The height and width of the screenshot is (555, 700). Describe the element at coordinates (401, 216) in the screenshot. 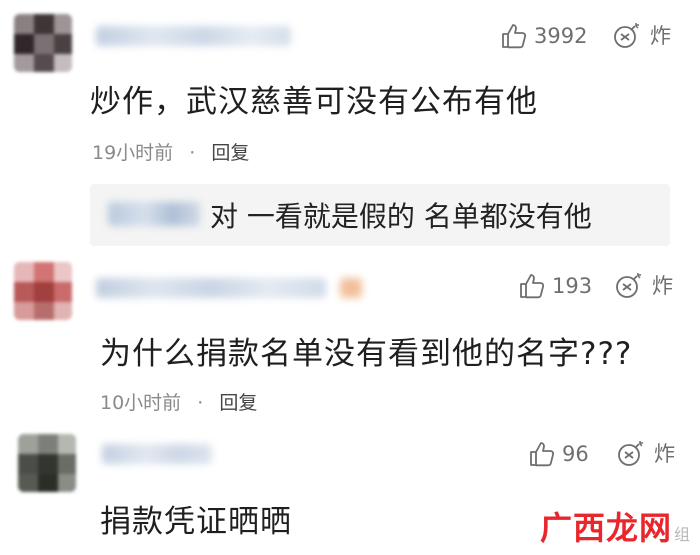

I see `reply-text: 对 一看就是假的 名单都没有他` at that location.